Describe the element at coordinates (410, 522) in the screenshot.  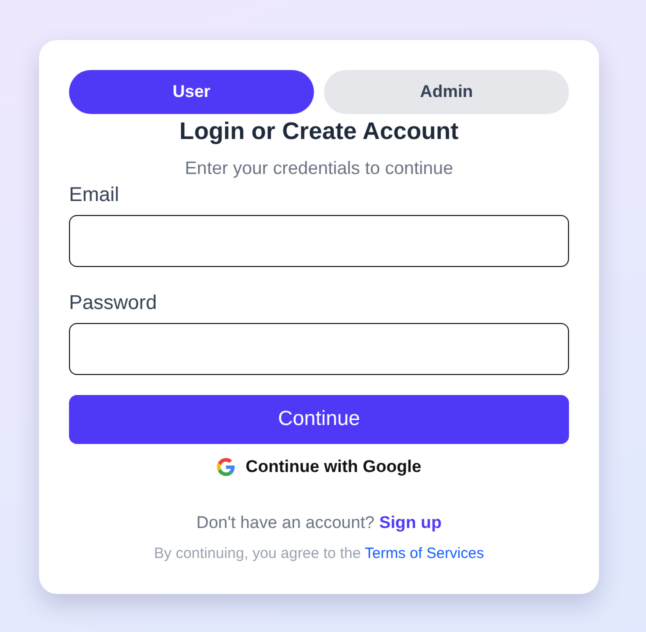
I see `signup-link: Sign up` at that location.